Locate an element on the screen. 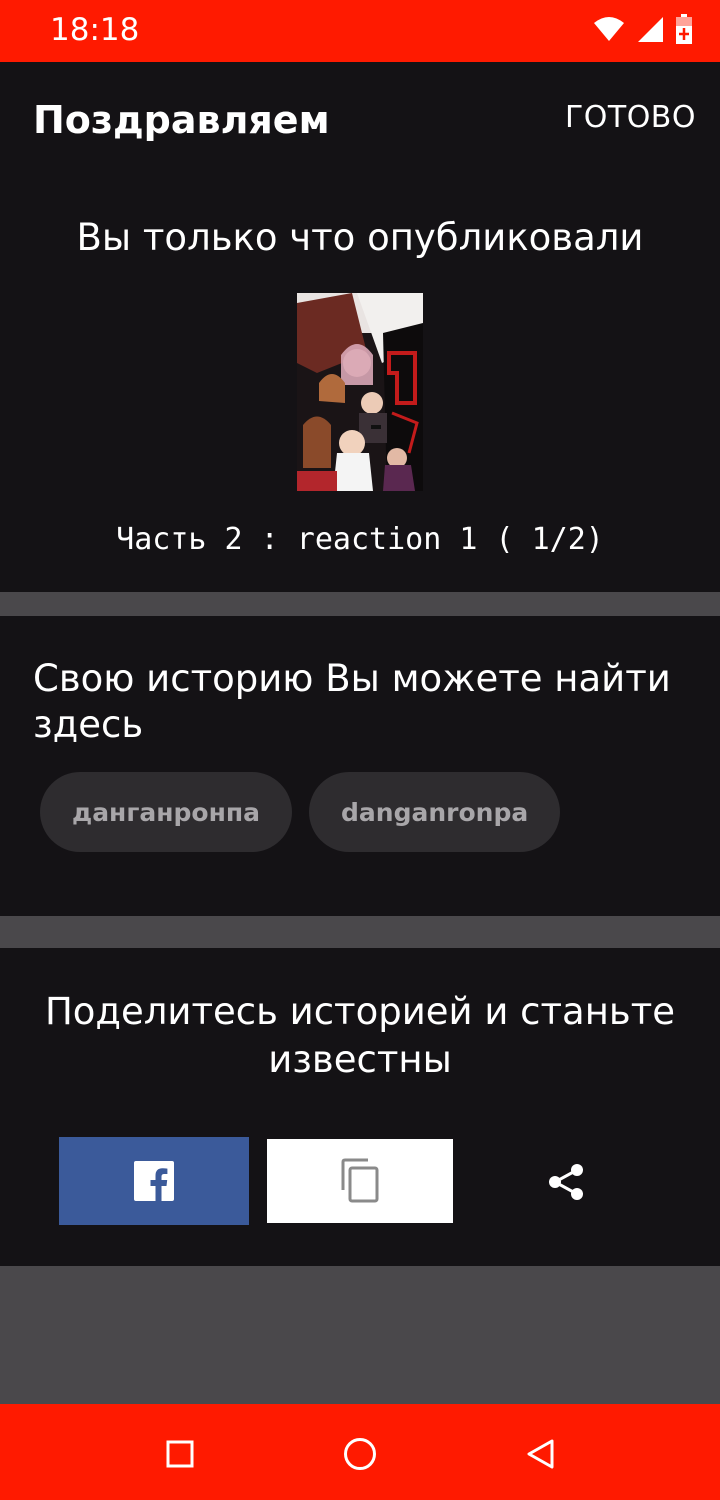  copy-link-icon is located at coordinates (360, 1180).